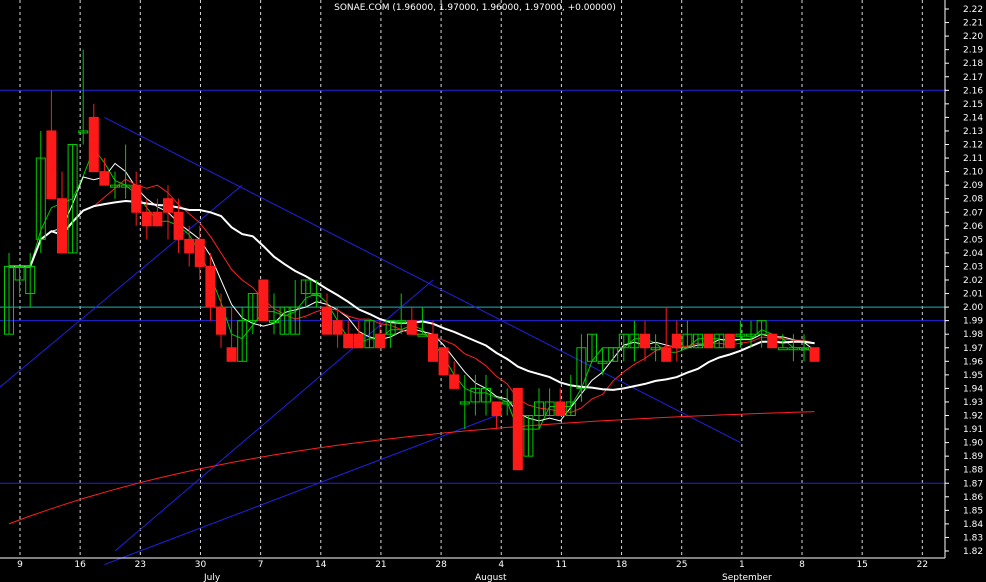 Image resolution: width=986 pixels, height=582 pixels. What do you see at coordinates (622, 565) in the screenshot?
I see `x-day-tick: 18` at bounding box center [622, 565].